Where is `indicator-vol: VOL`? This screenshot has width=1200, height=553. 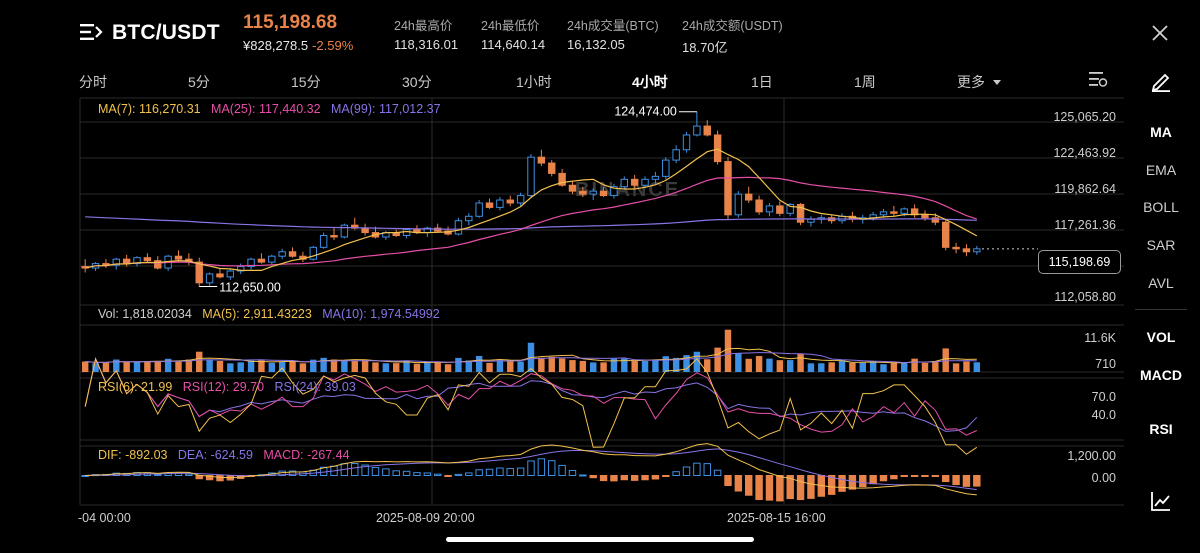 indicator-vol: VOL is located at coordinates (1161, 337).